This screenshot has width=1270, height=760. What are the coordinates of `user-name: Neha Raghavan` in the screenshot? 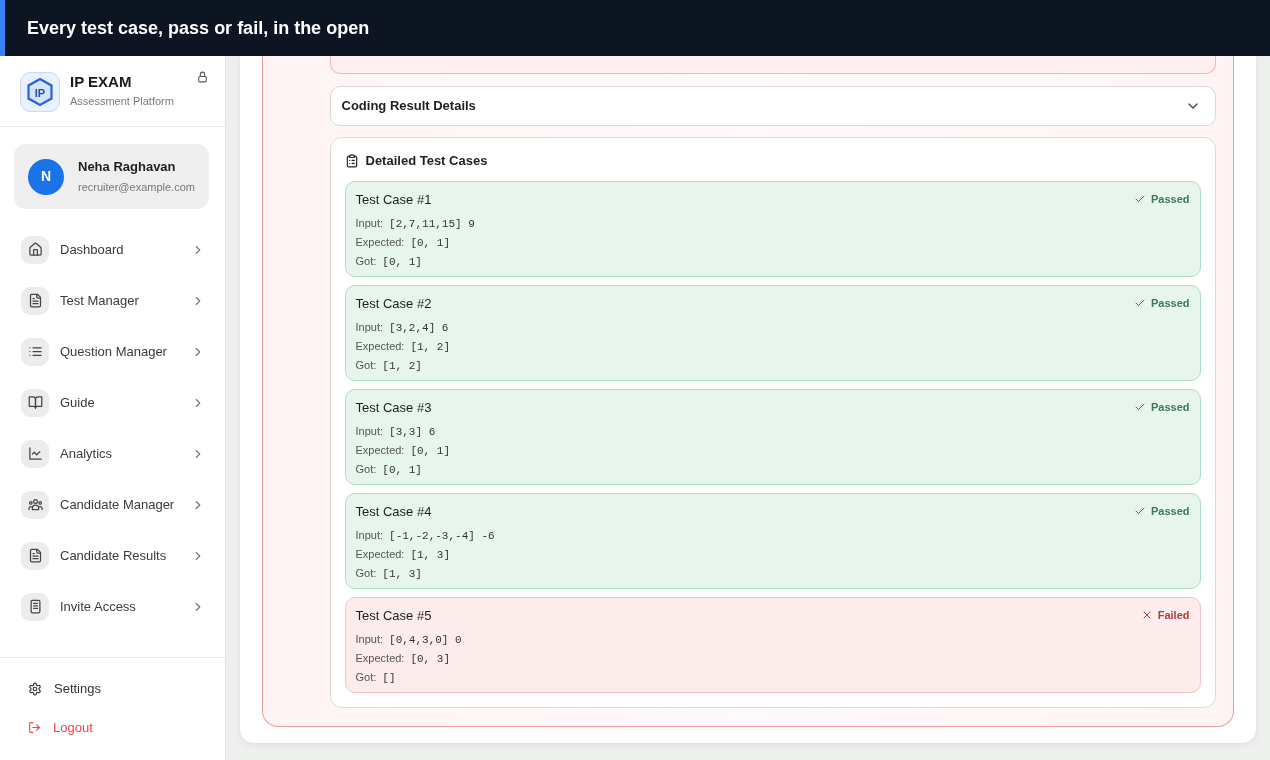 It's located at (127, 167).